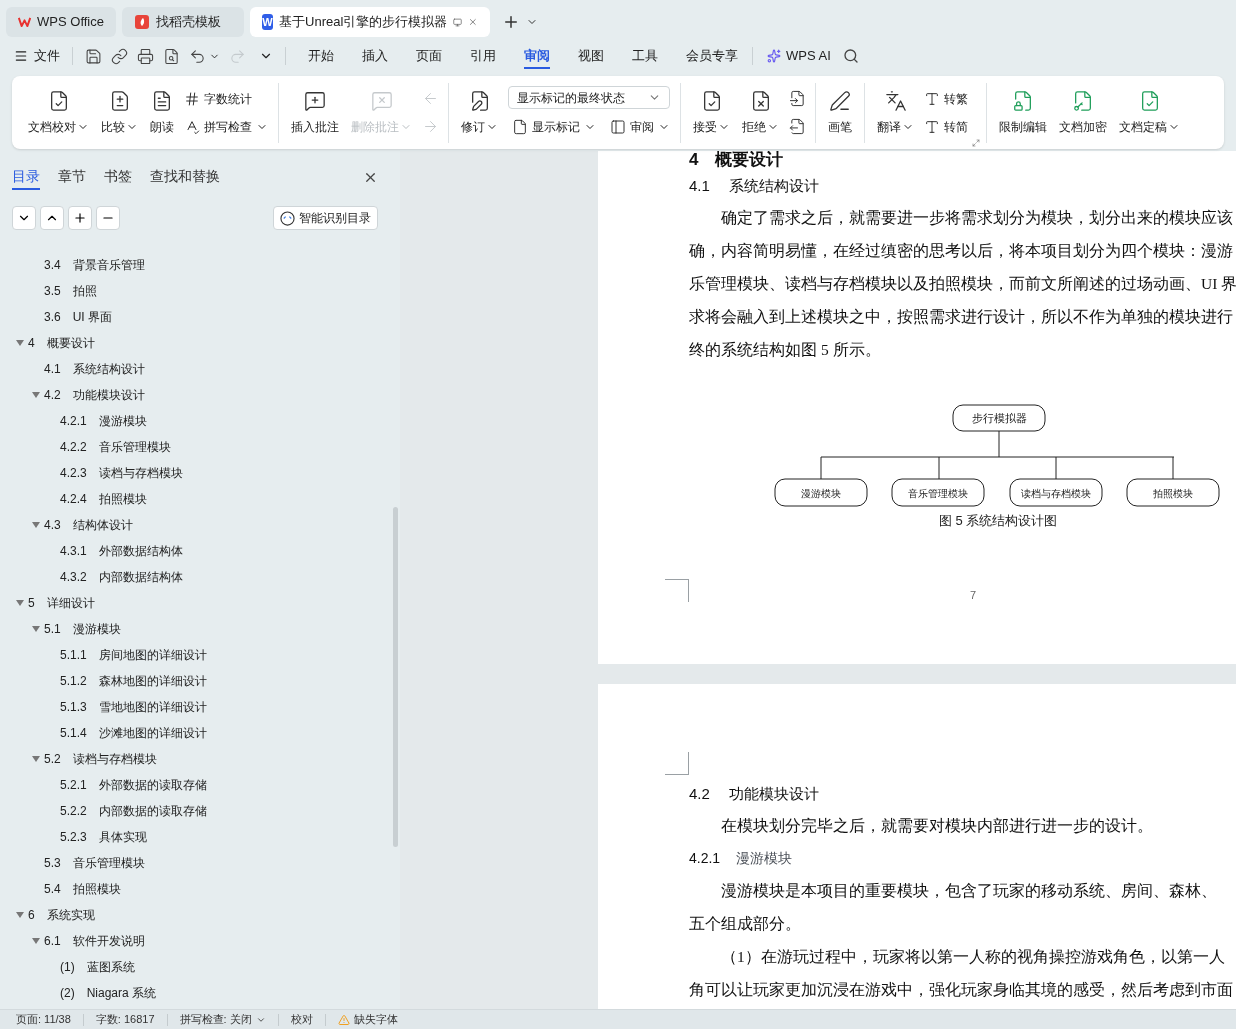  What do you see at coordinates (222, 1019) in the screenshot?
I see `status-item: 拼写检查: 关闭` at bounding box center [222, 1019].